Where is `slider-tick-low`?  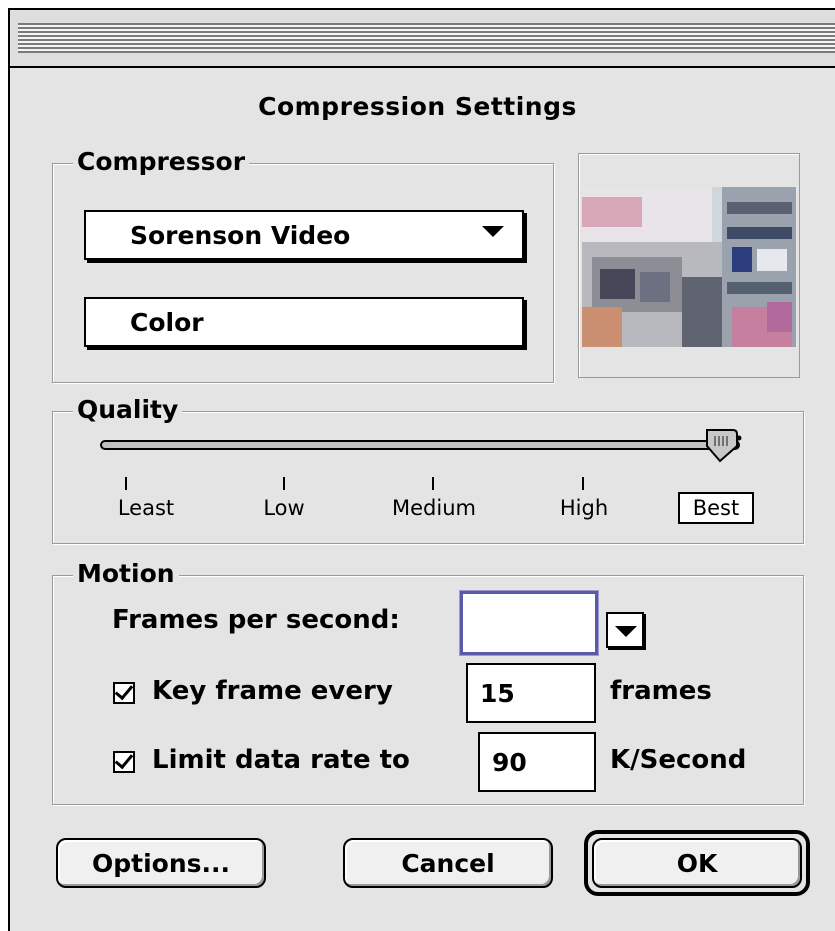
slider-tick-low is located at coordinates (284, 483).